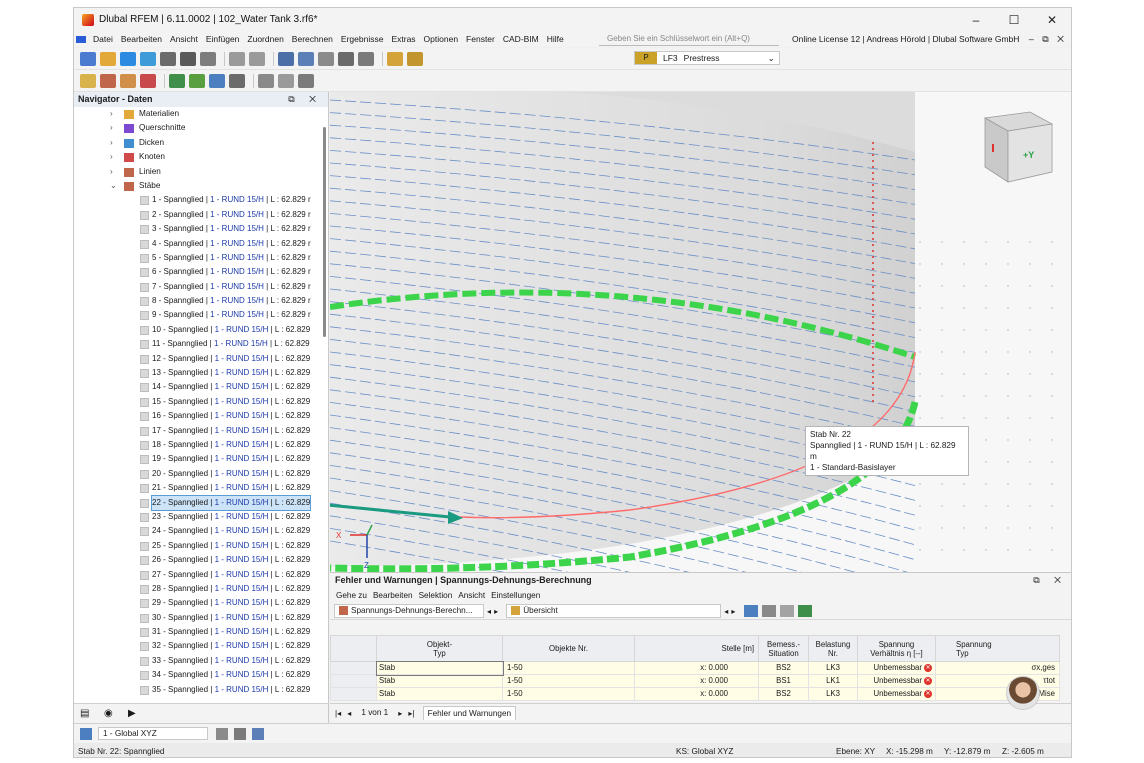 This screenshot has width=1144, height=763. What do you see at coordinates (833, 648) in the screenshot?
I see `col-header-load-no: Belastung Nr.` at bounding box center [833, 648].